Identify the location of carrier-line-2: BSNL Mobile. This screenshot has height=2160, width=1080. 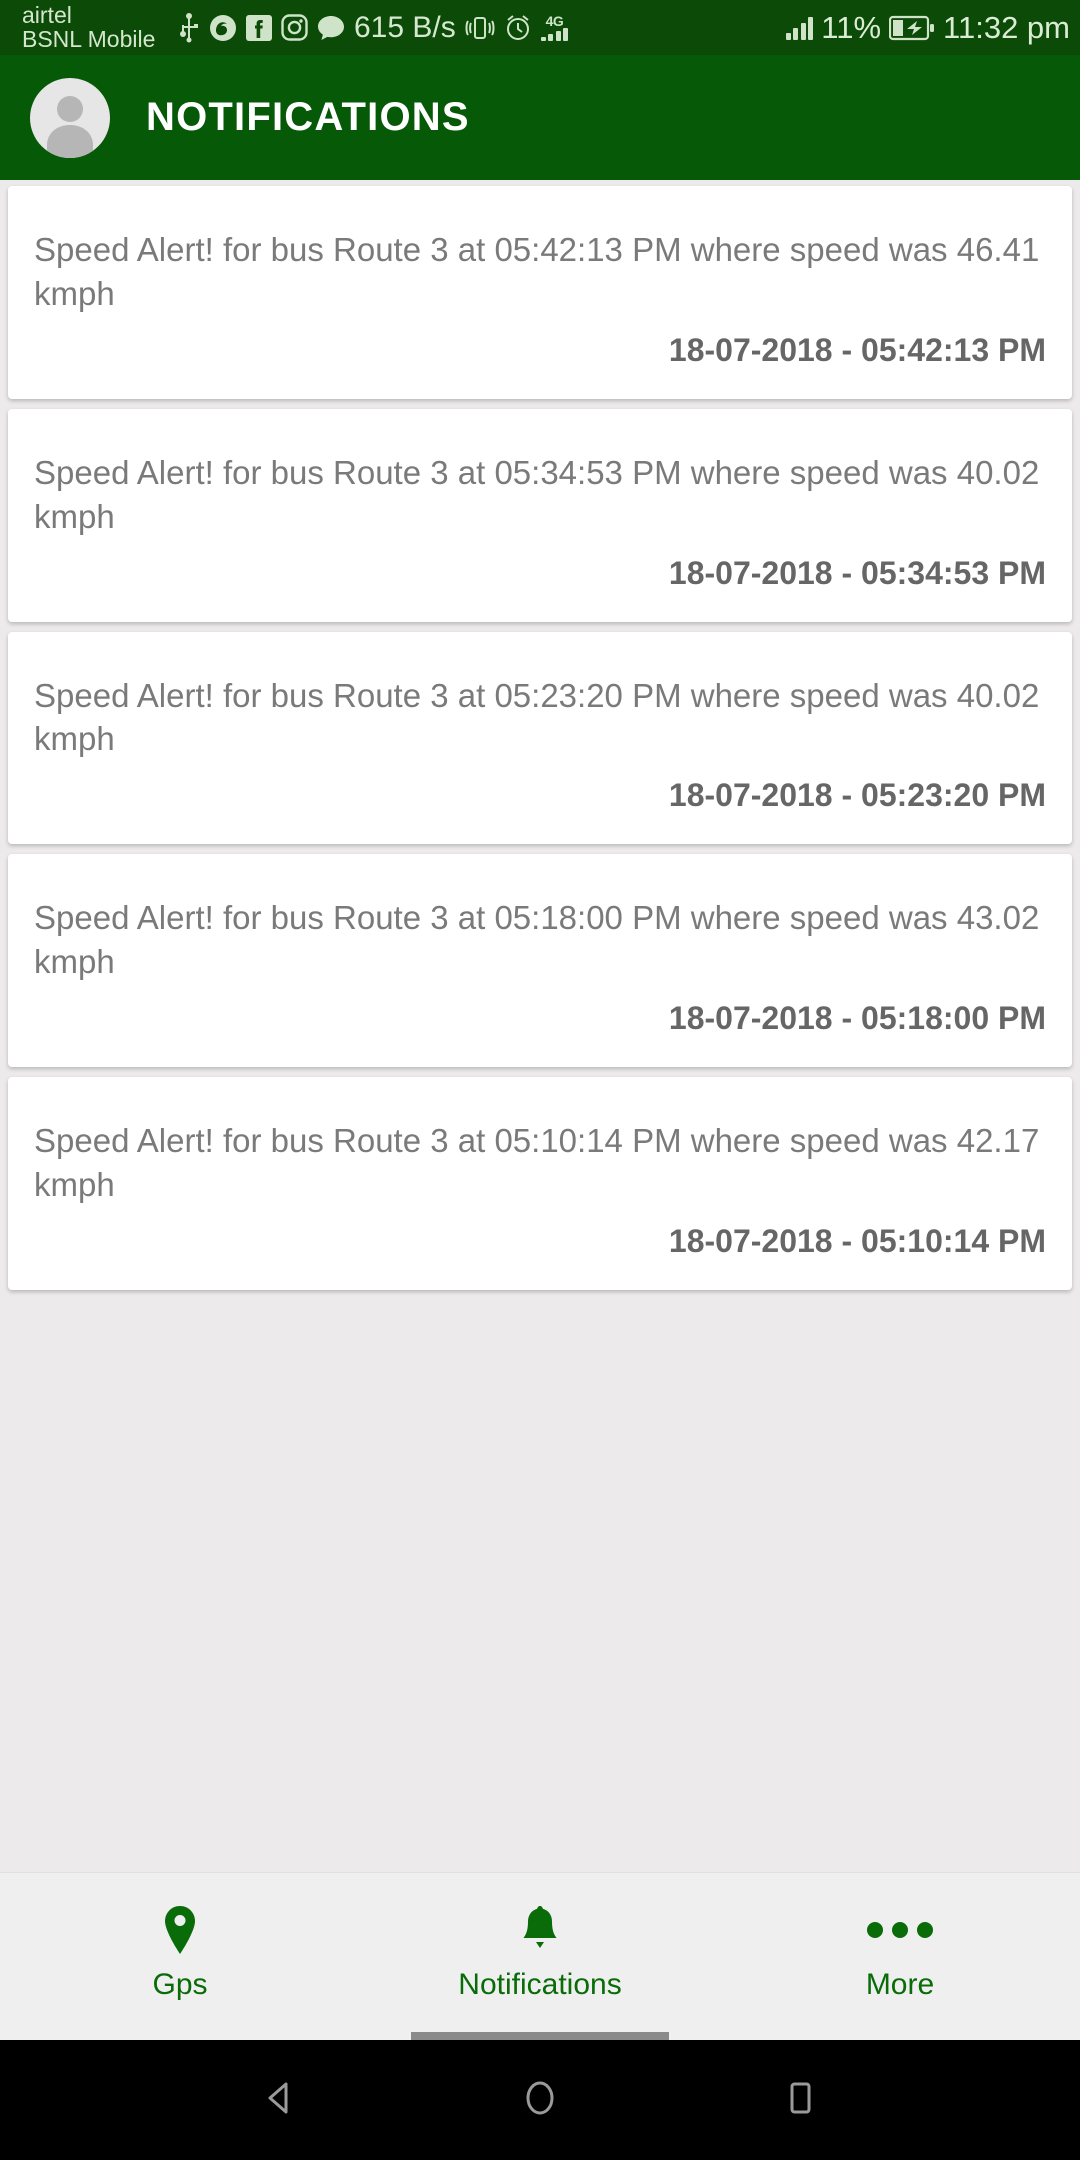
(89, 38).